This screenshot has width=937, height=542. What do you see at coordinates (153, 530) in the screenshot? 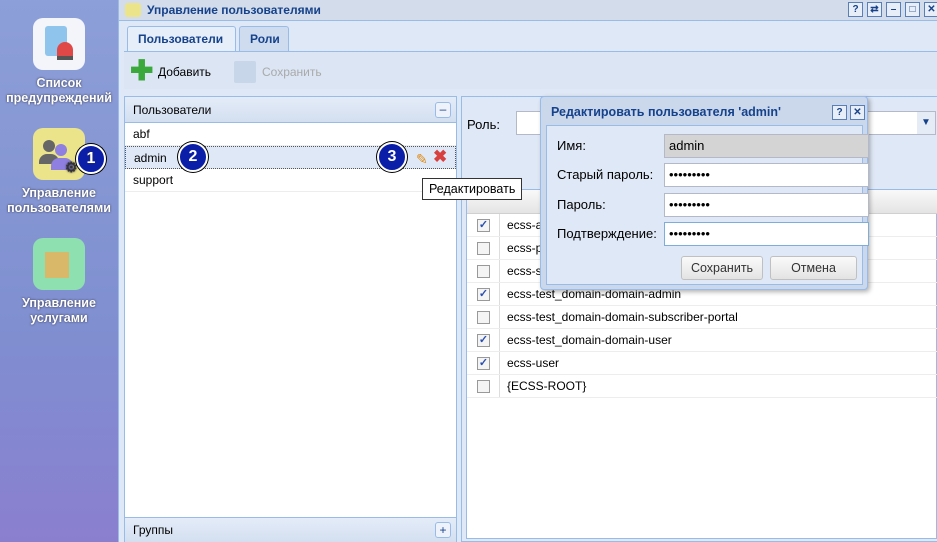
I see `groups-title: Группы` at bounding box center [153, 530].